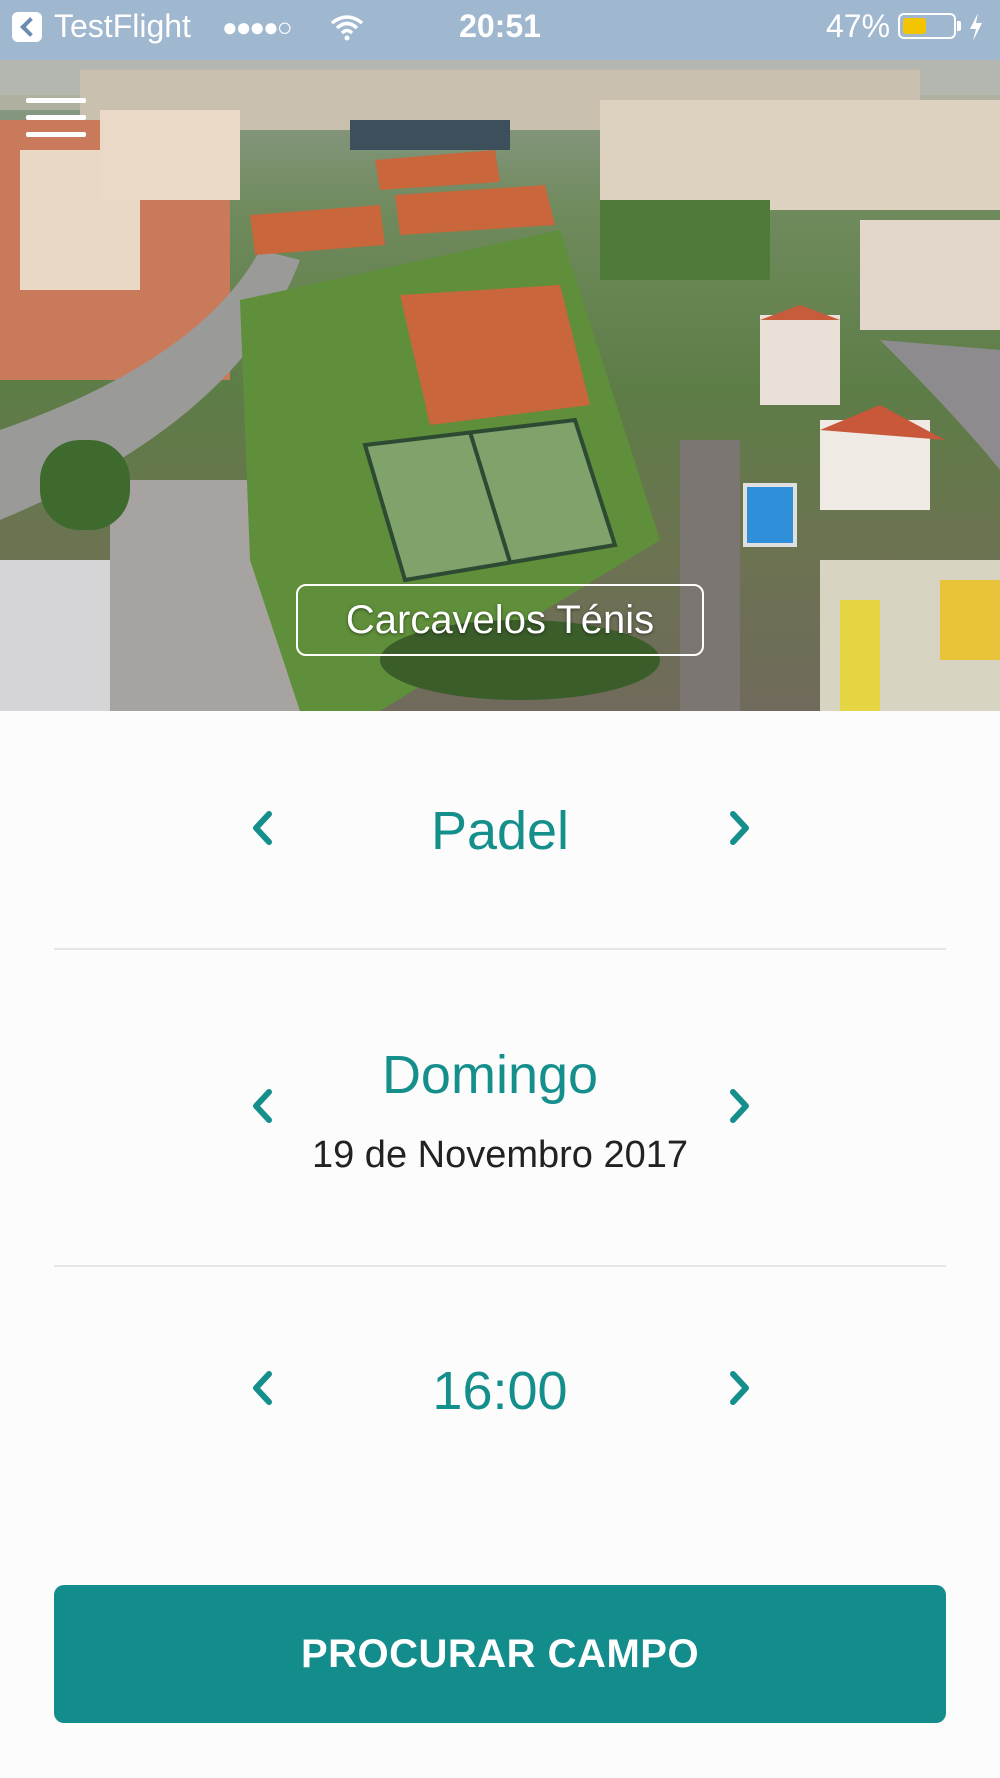 The height and width of the screenshot is (1778, 1000). Describe the element at coordinates (500, 831) in the screenshot. I see `sport-value: Padel` at that location.